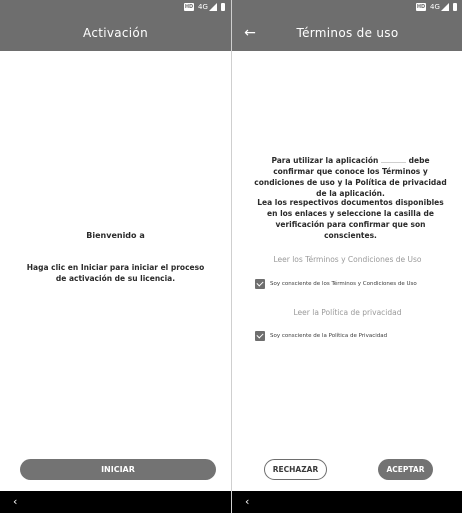  What do you see at coordinates (295, 469) in the screenshot?
I see `reject-button: RECHAZAR` at bounding box center [295, 469].